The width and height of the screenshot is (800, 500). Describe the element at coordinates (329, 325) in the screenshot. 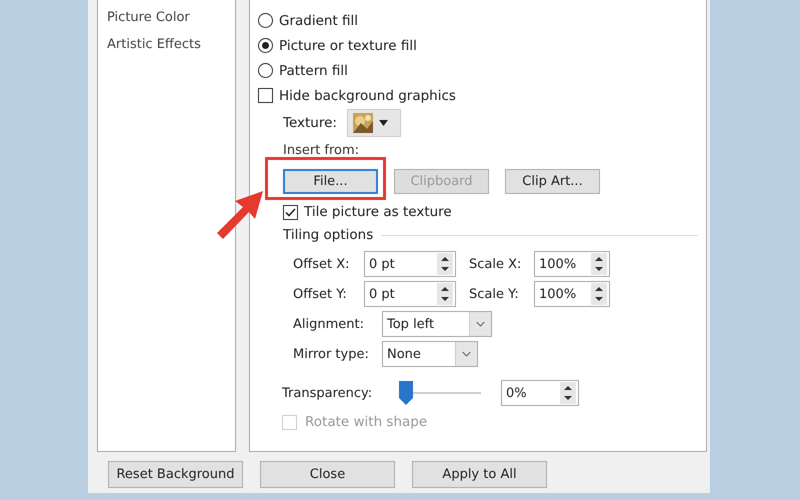

I see `field-label: Alignment:` at that location.